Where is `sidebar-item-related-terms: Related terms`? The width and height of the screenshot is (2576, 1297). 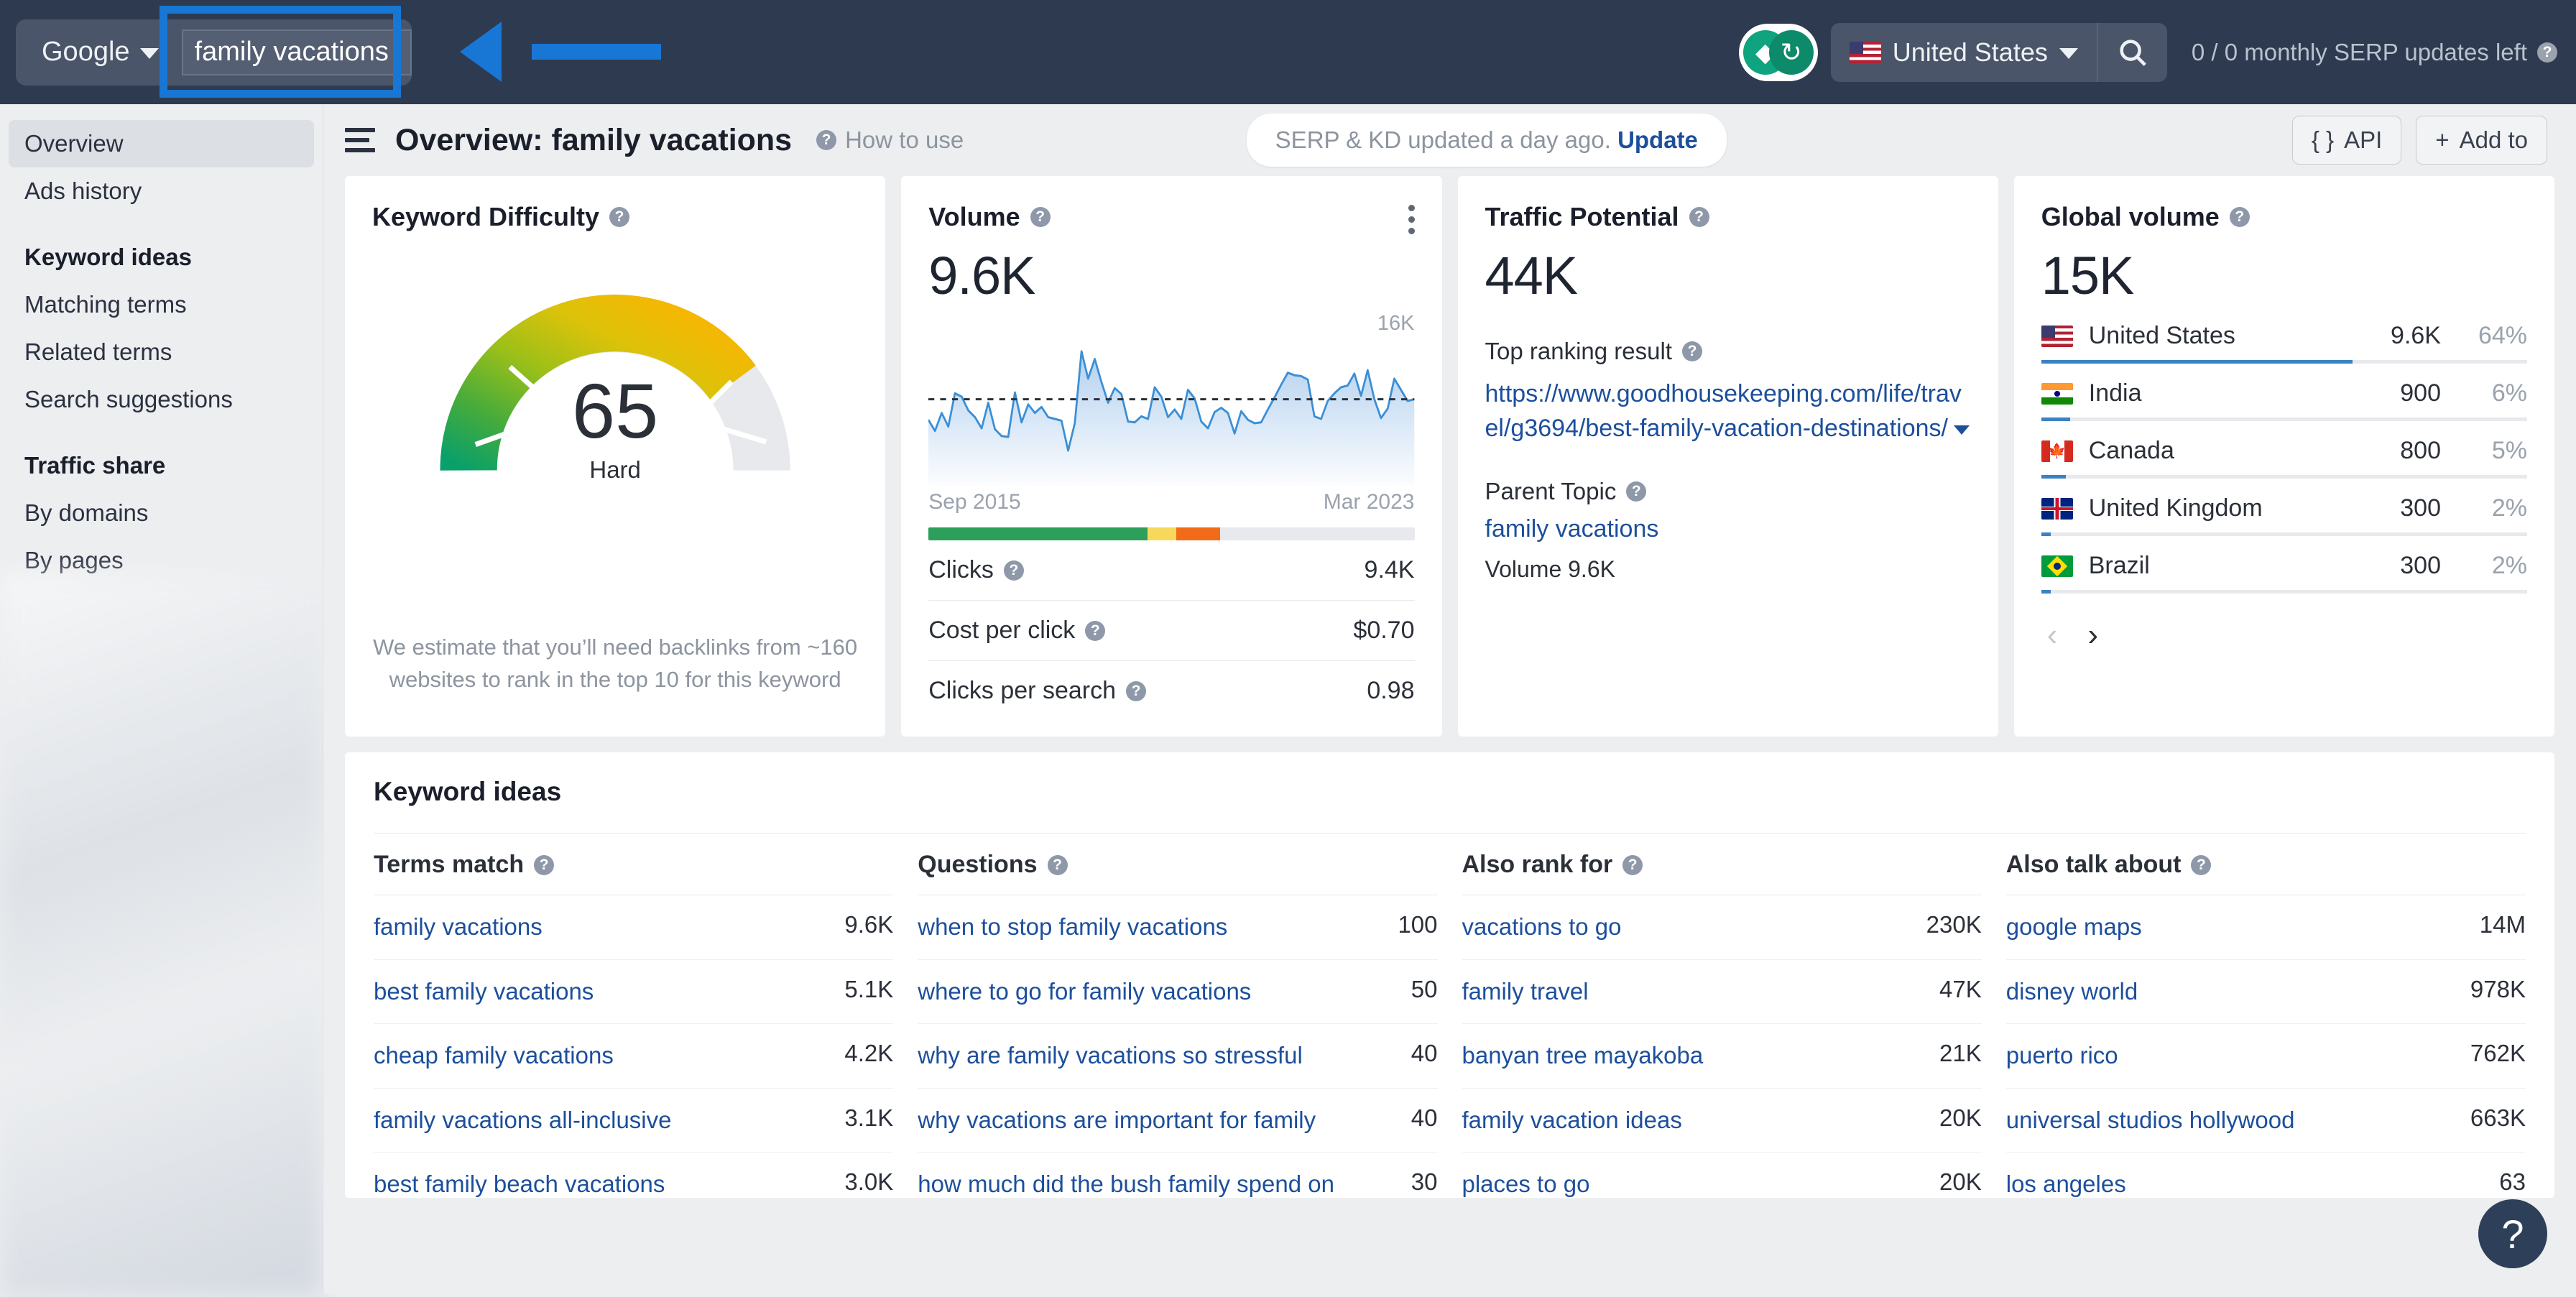 sidebar-item-related-terms: Related terms is located at coordinates (162, 352).